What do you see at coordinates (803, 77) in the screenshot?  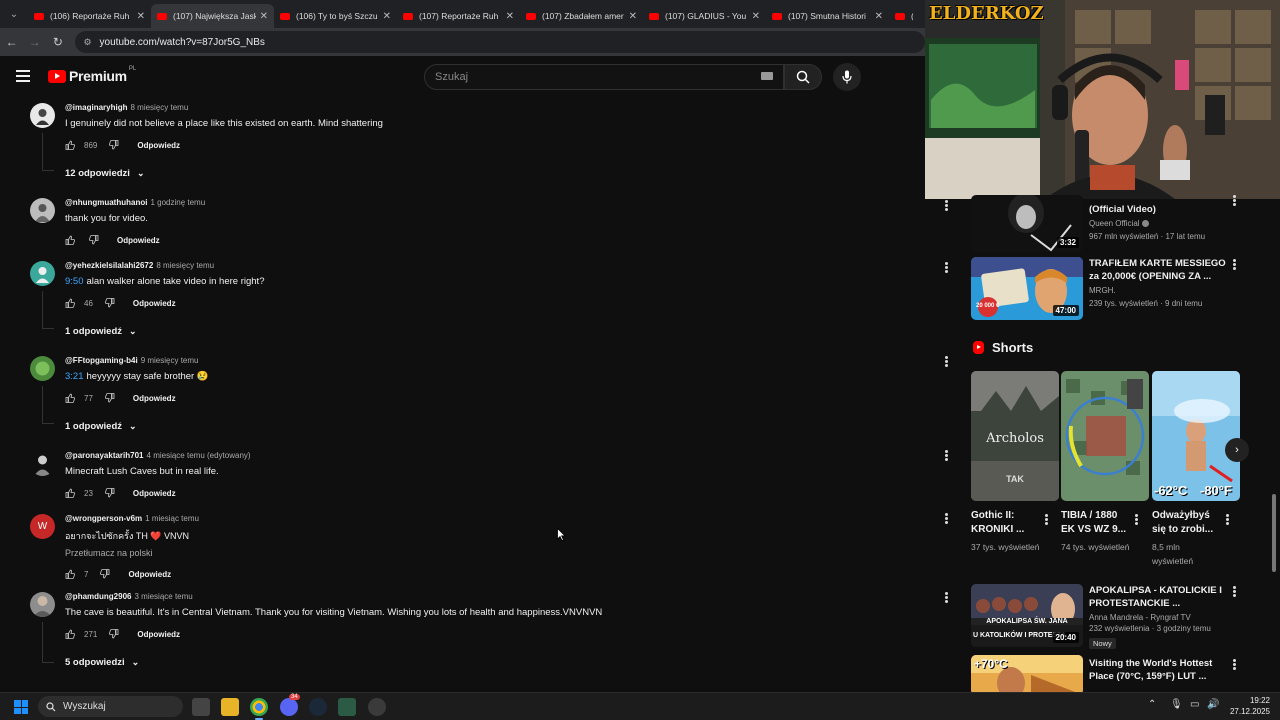 I see `search-button` at bounding box center [803, 77].